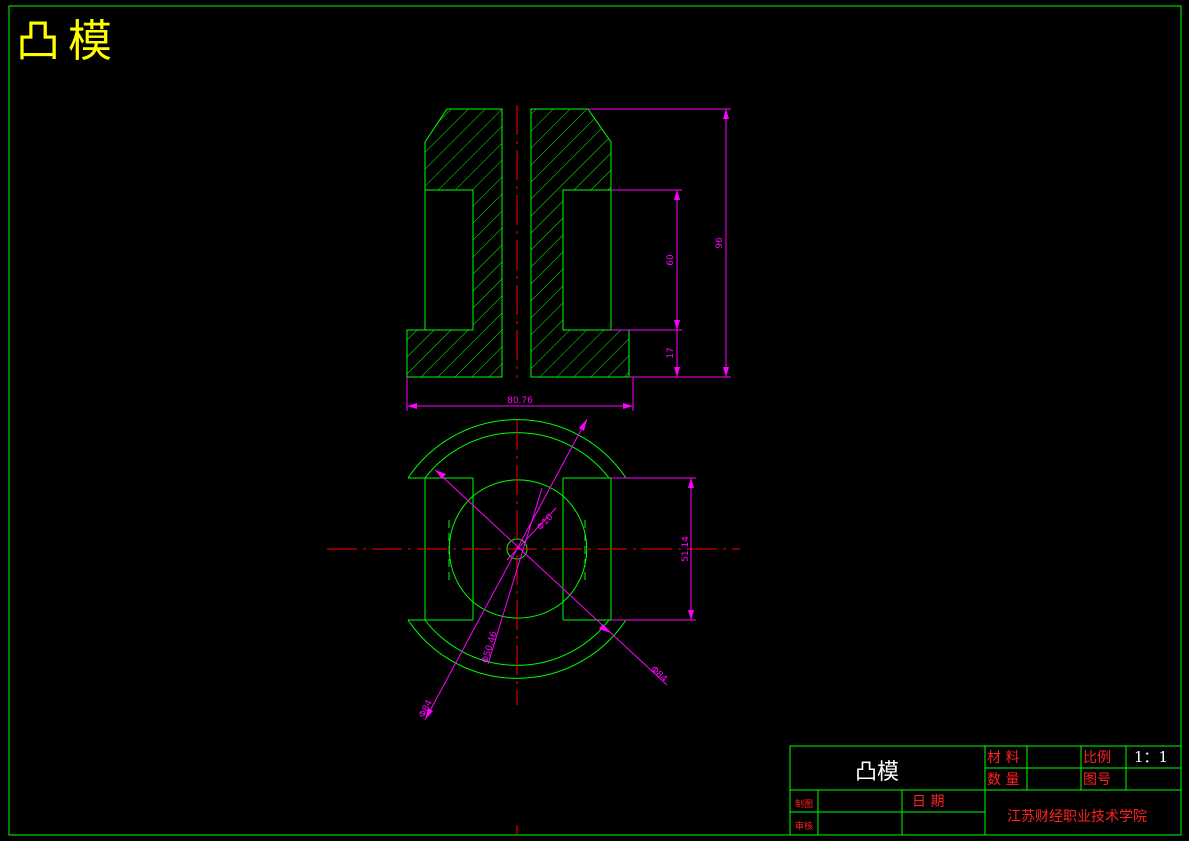 Image resolution: width=1189 pixels, height=841 pixels. What do you see at coordinates (658, 675) in the screenshot?
I see `dim-outer-dia-b: Φ84` at bounding box center [658, 675].